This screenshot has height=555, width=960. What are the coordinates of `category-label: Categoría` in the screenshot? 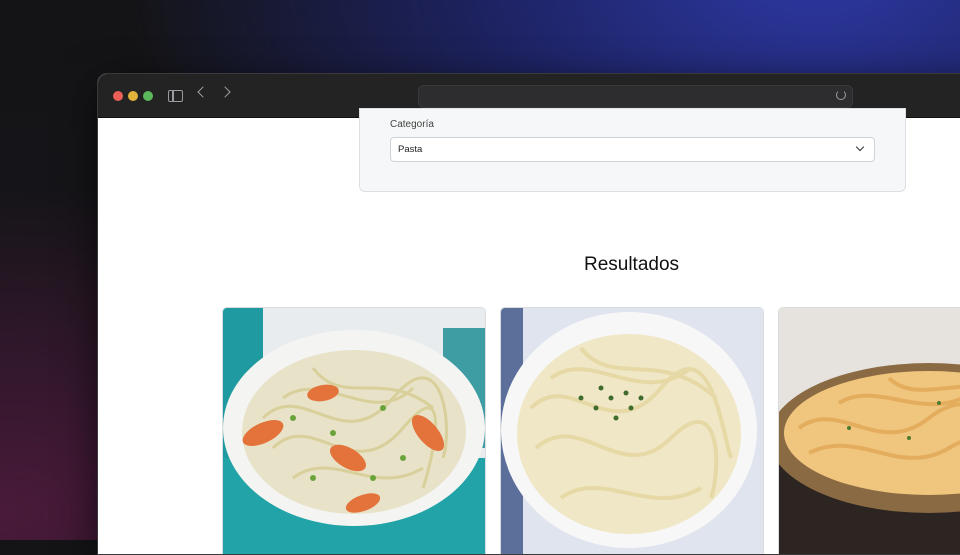 It's located at (412, 124).